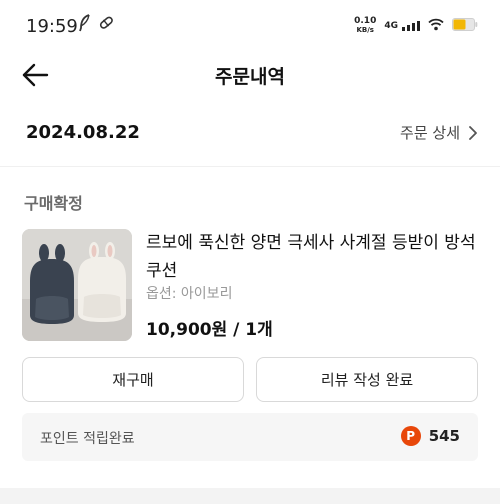  What do you see at coordinates (83, 132) in the screenshot?
I see `order-date: 2024.08.22` at bounding box center [83, 132].